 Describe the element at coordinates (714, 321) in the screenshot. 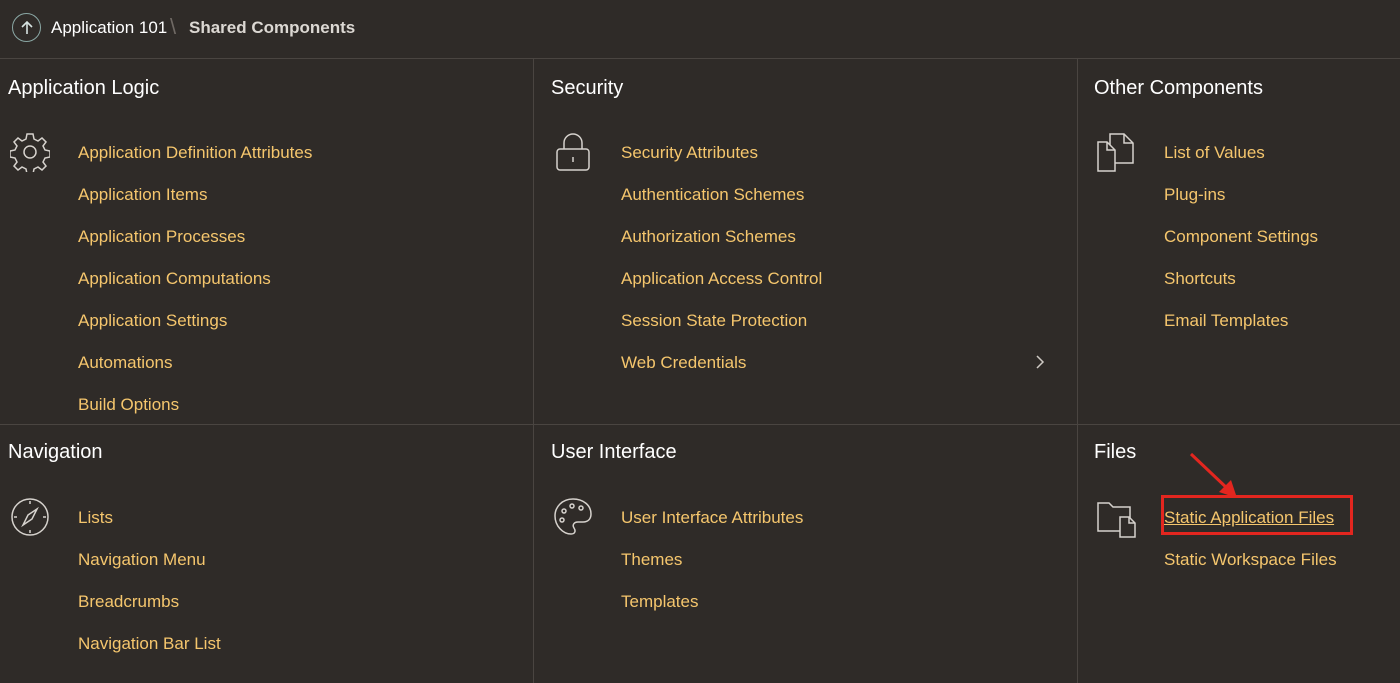

I see `link-session-state-protection: Session State Protection` at that location.